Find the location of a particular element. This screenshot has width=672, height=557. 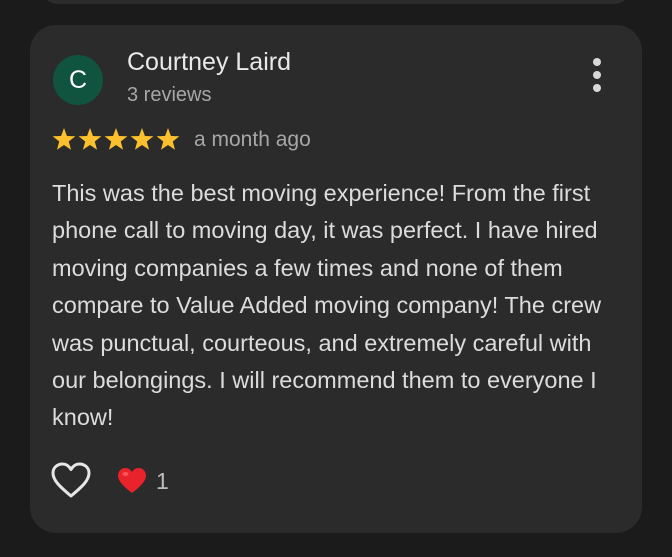

review-date: a month ago is located at coordinates (252, 139).